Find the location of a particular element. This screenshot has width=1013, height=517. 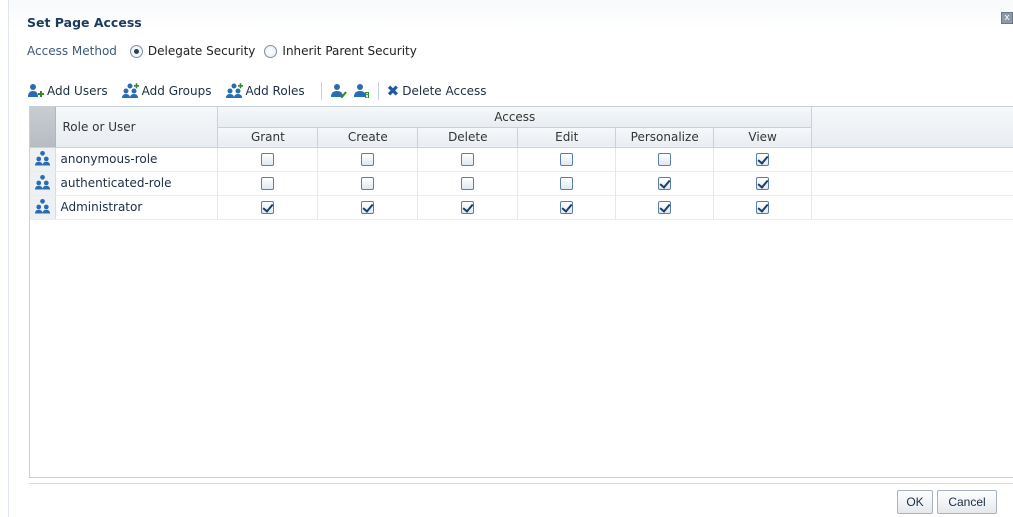

add-users-icon is located at coordinates (36, 90).